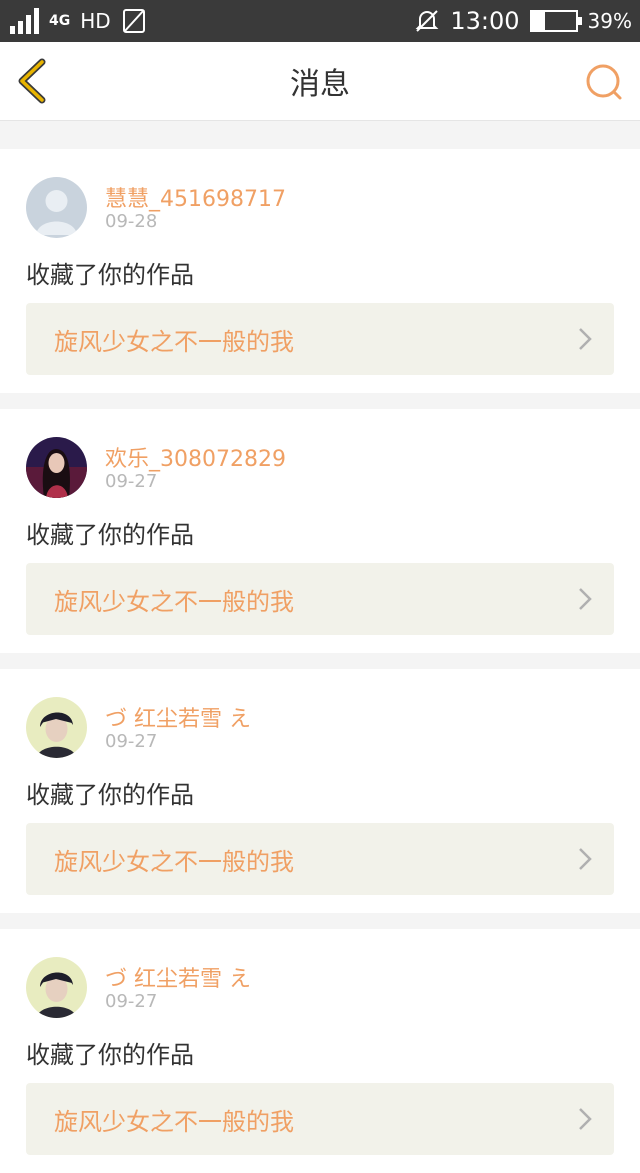 The image size is (640, 1173). I want to click on battery-icon, so click(555, 21).